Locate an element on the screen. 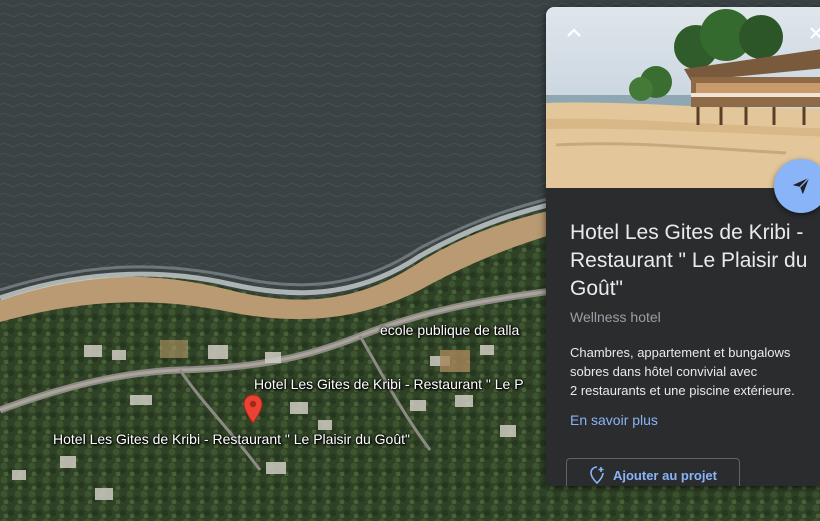 The image size is (820, 521). description-line: sobres dans hôtel convivial avec is located at coordinates (664, 371).